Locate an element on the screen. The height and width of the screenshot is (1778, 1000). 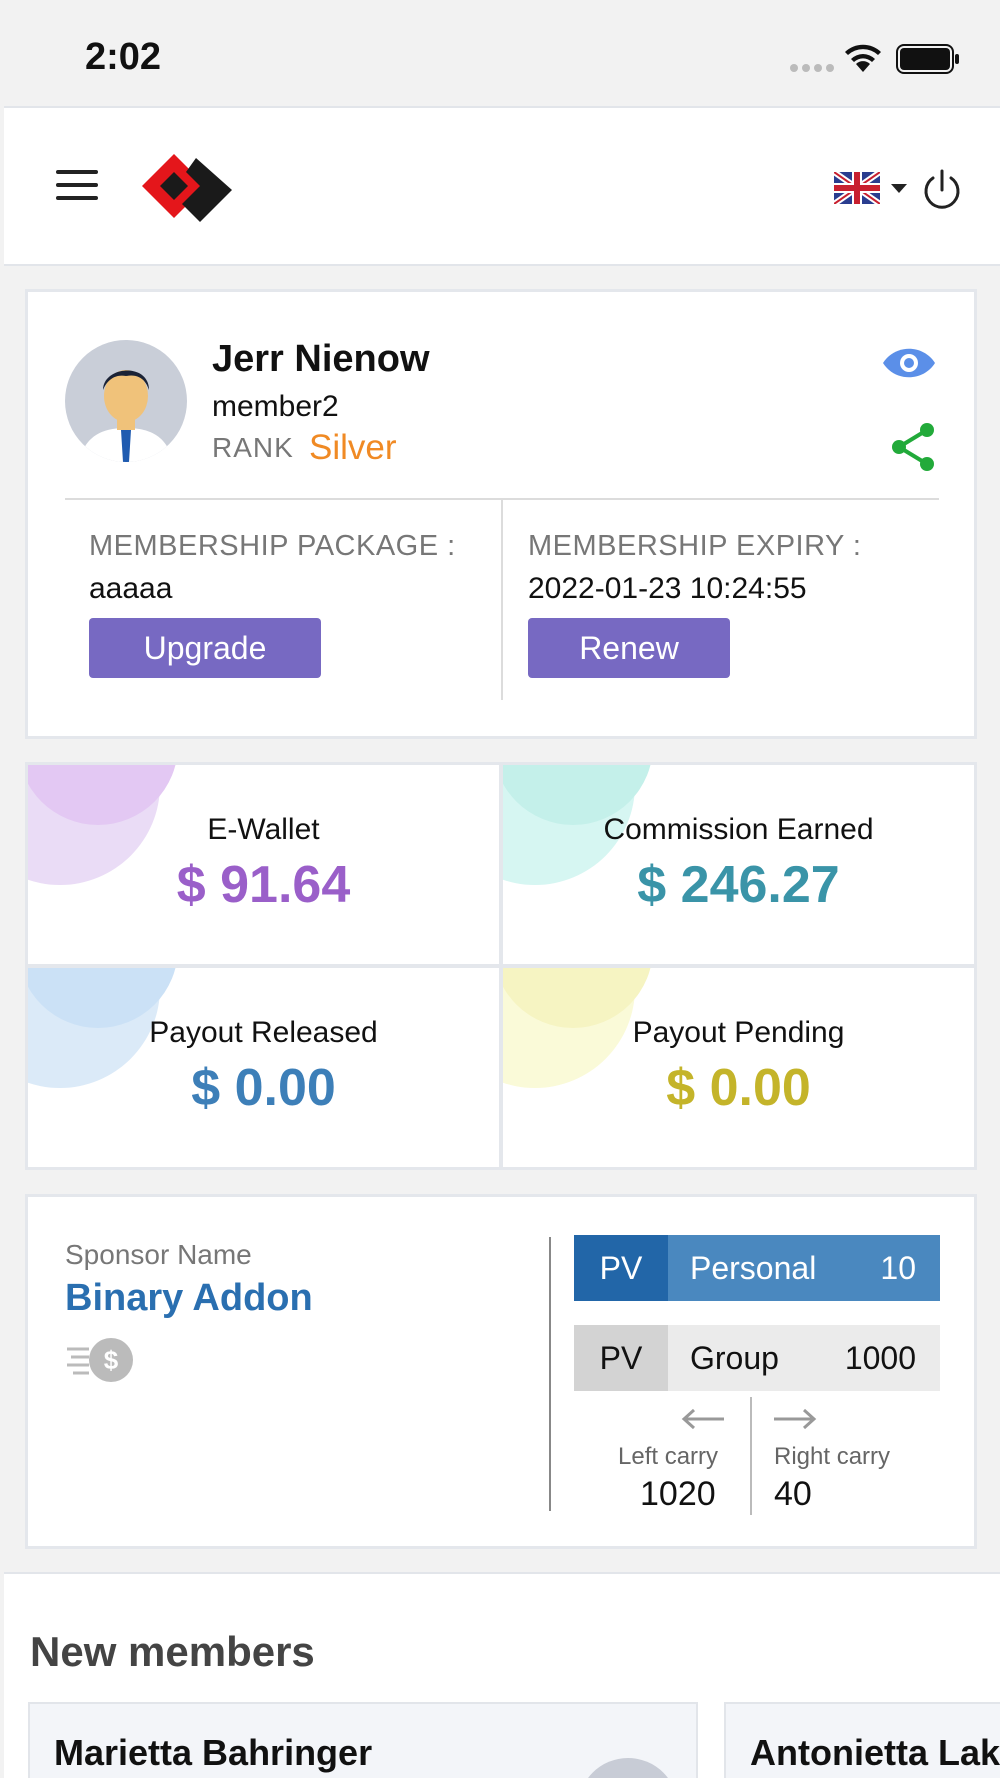
arrow-right-icon is located at coordinates (795, 1419).